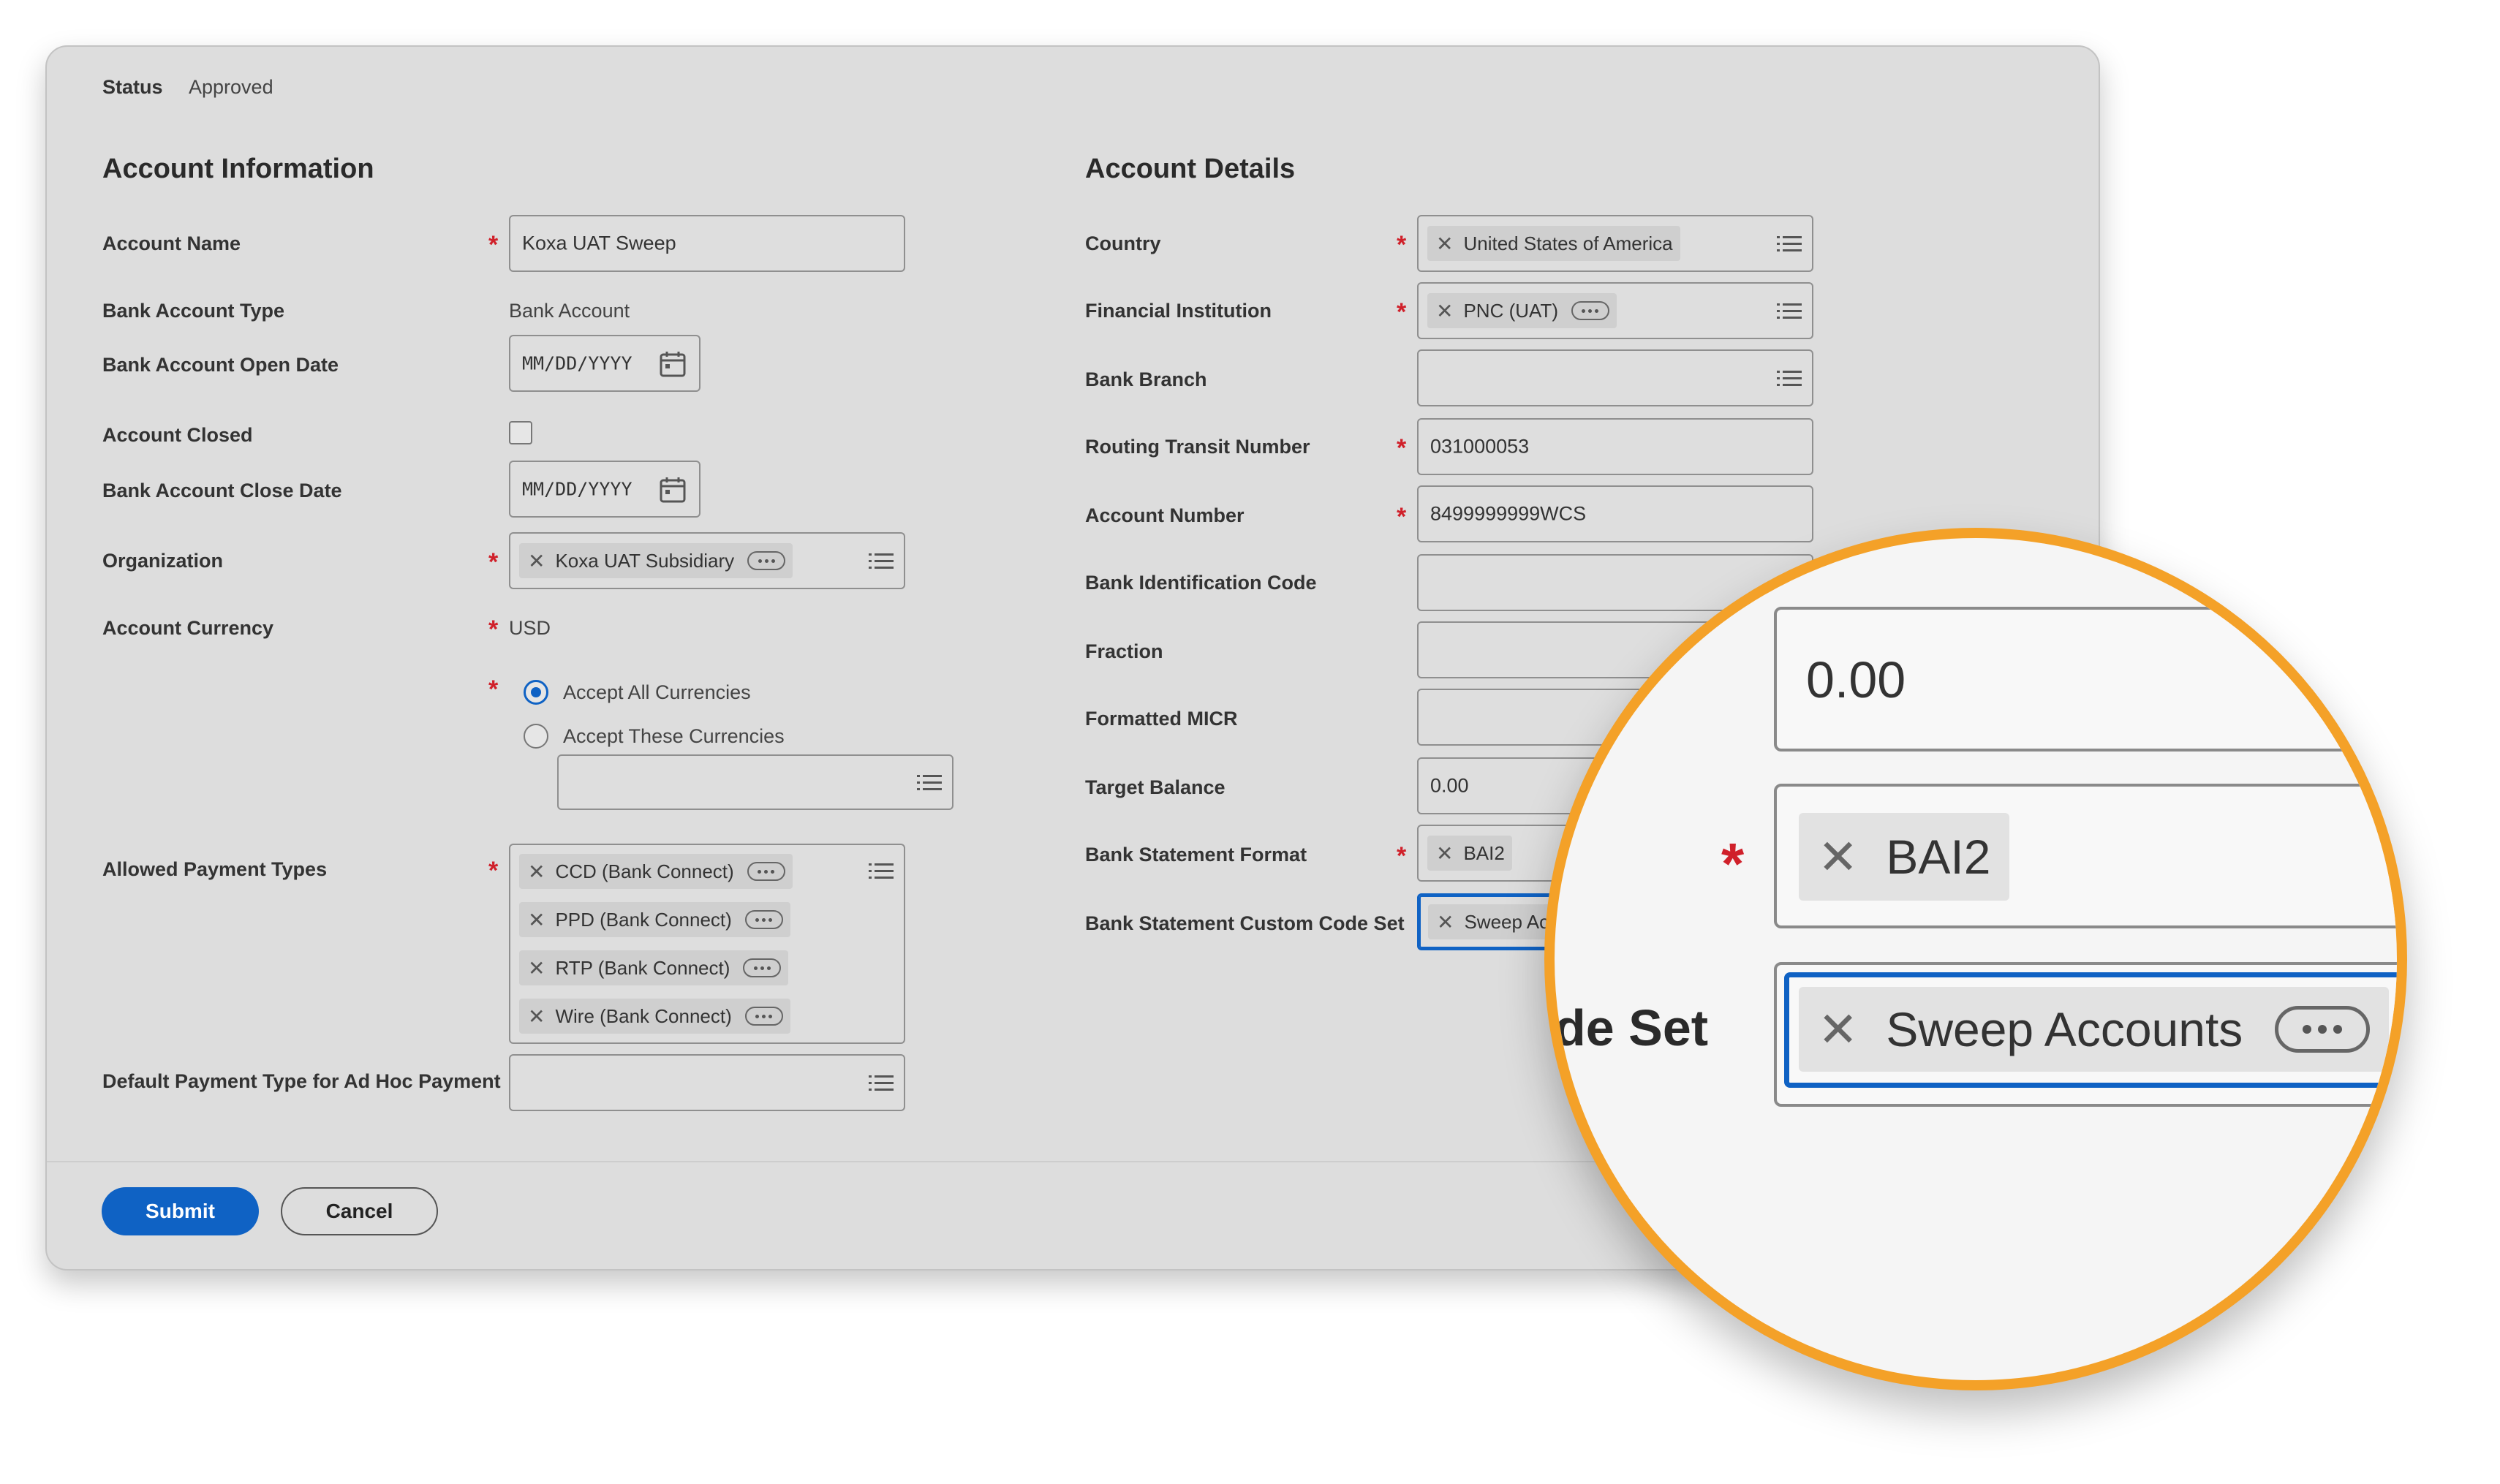 The height and width of the screenshot is (1484, 2500). I want to click on cancel-button: Cancel, so click(359, 1211).